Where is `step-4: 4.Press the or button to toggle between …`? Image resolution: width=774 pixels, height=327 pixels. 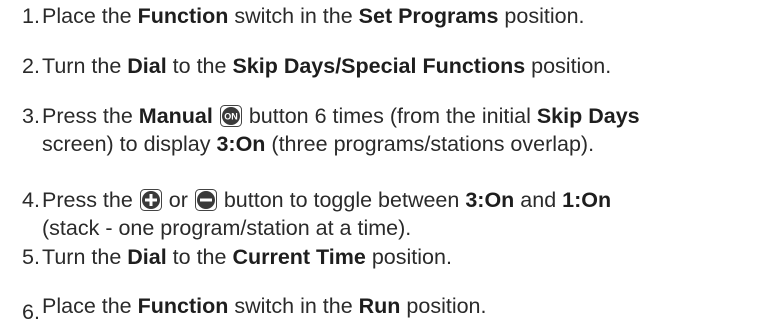 step-4: 4.Press the or button to toggle between … is located at coordinates (316, 214).